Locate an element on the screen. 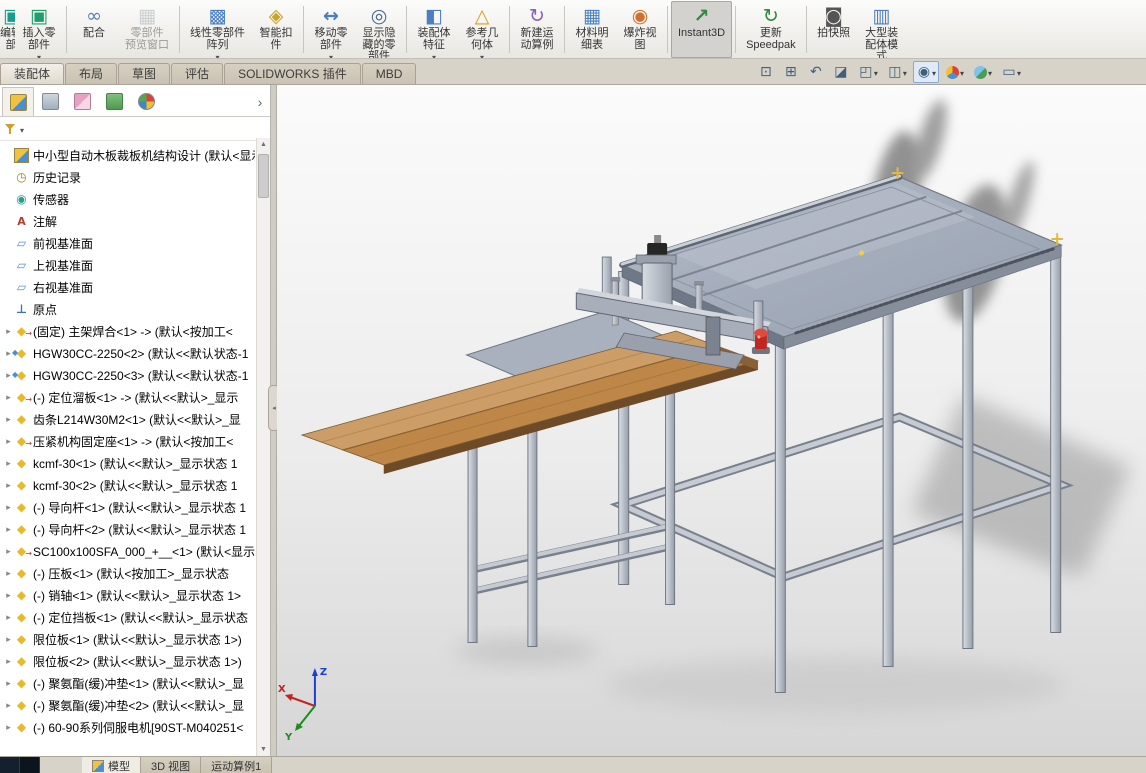  display-style-button: ◫ is located at coordinates (897, 72).